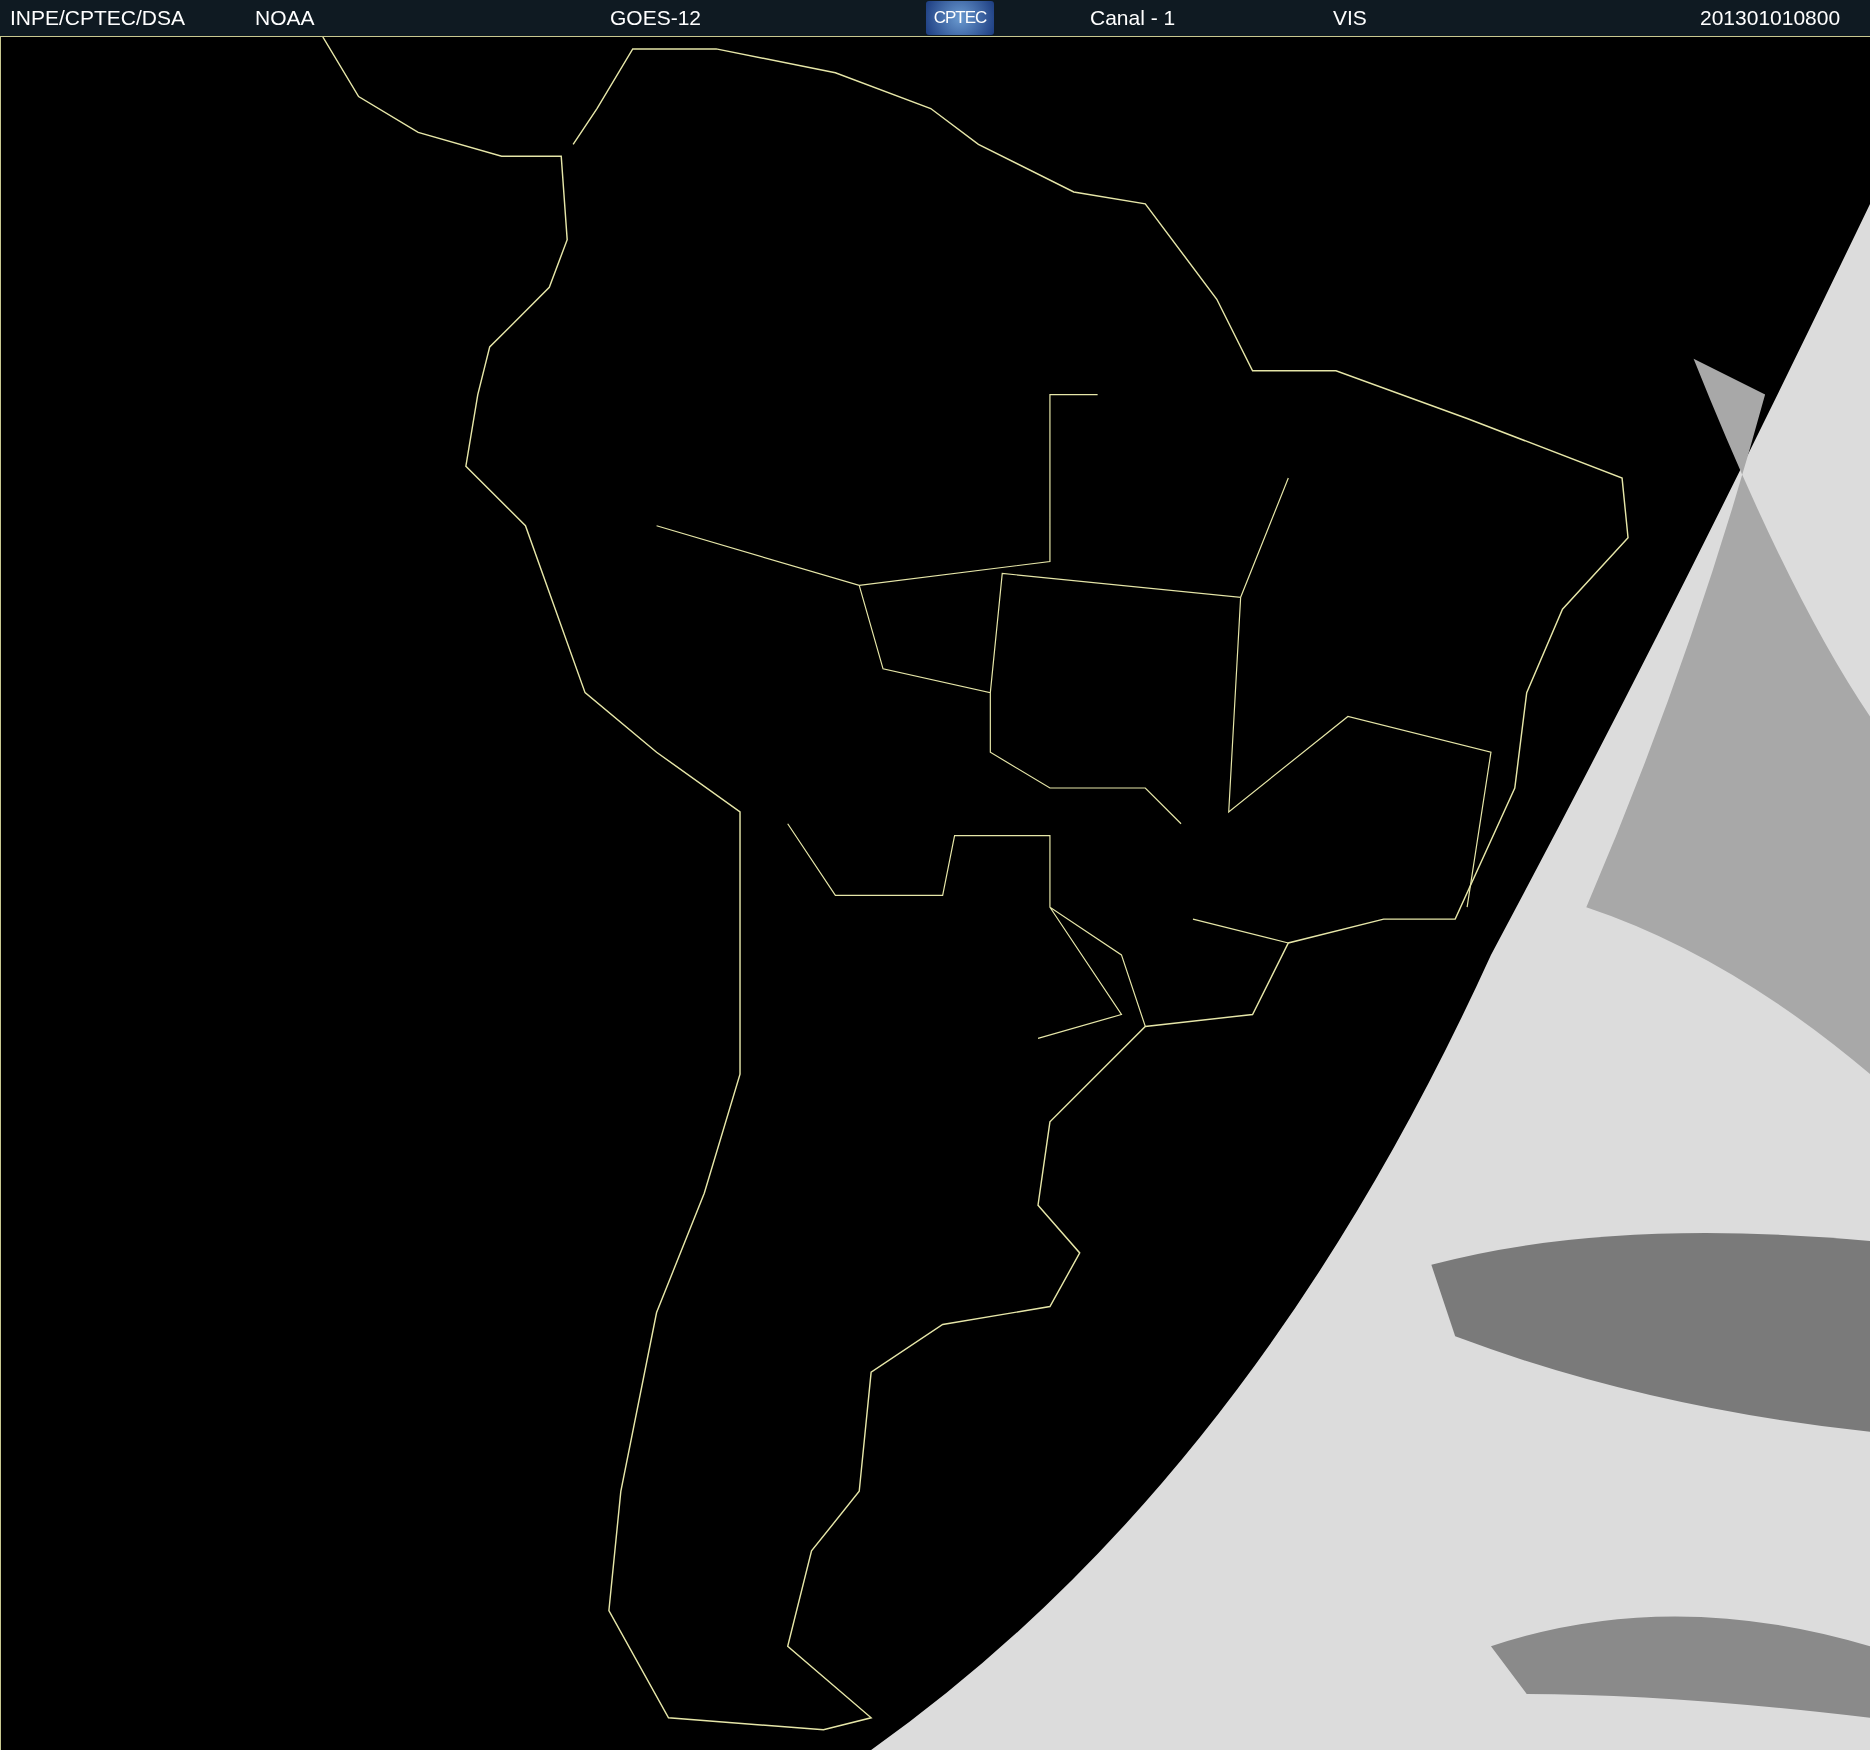  What do you see at coordinates (98, 18) in the screenshot?
I see `header-label: INPE/CPTEC/DSA` at bounding box center [98, 18].